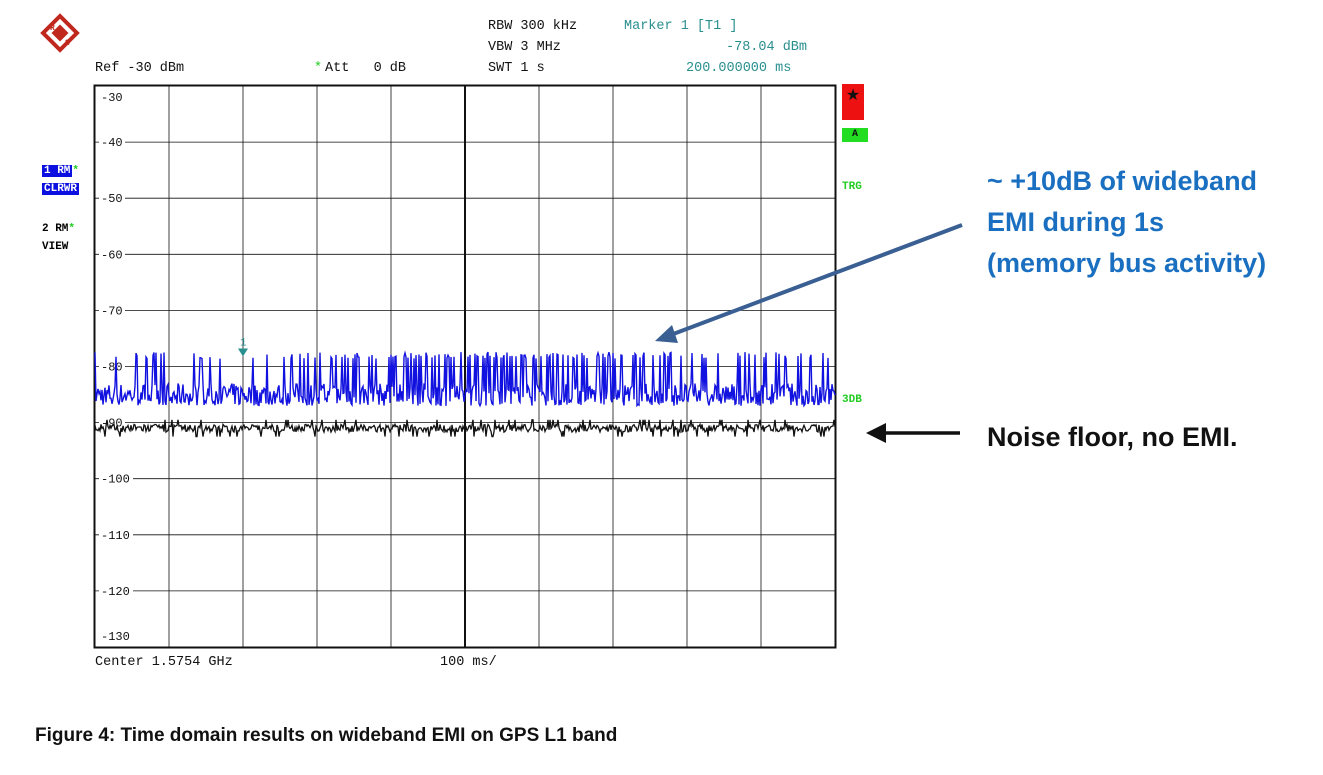 Image resolution: width=1323 pixels, height=775 pixels. What do you see at coordinates (876, 433) in the screenshot?
I see `noise-arrow-head` at bounding box center [876, 433].